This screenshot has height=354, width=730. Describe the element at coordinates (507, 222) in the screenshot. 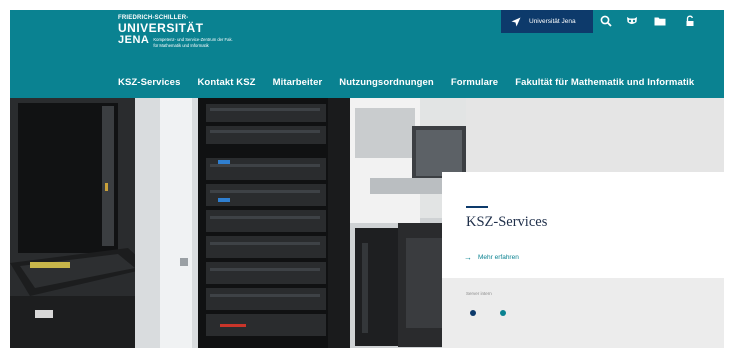

I see `card-title: KSZ-Services` at that location.